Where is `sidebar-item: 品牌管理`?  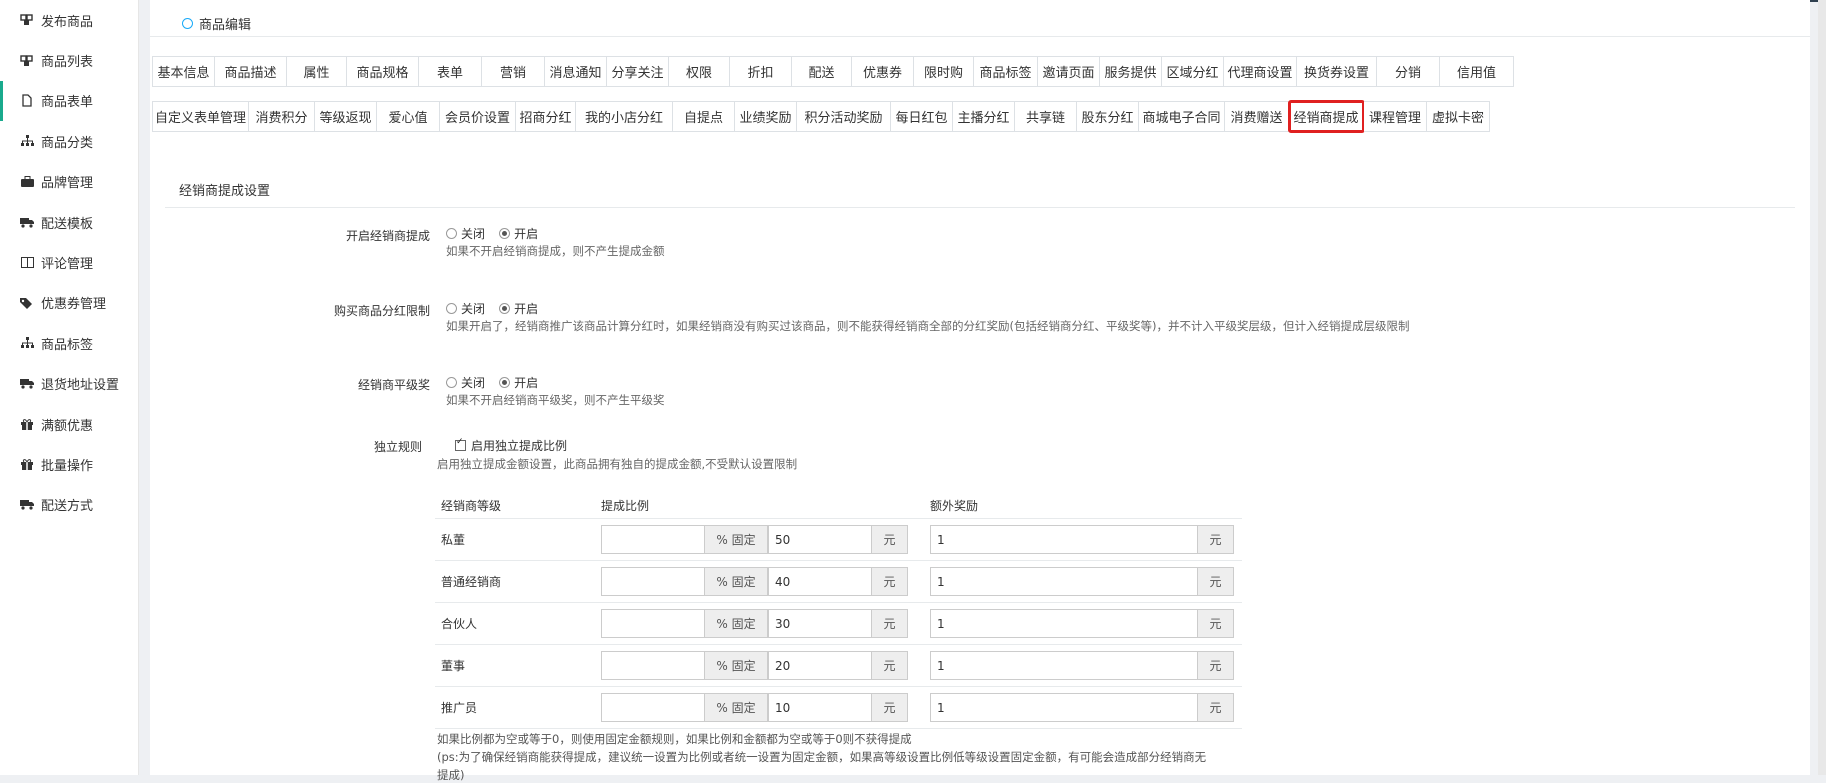
sidebar-item: 品牌管理 is located at coordinates (69, 182).